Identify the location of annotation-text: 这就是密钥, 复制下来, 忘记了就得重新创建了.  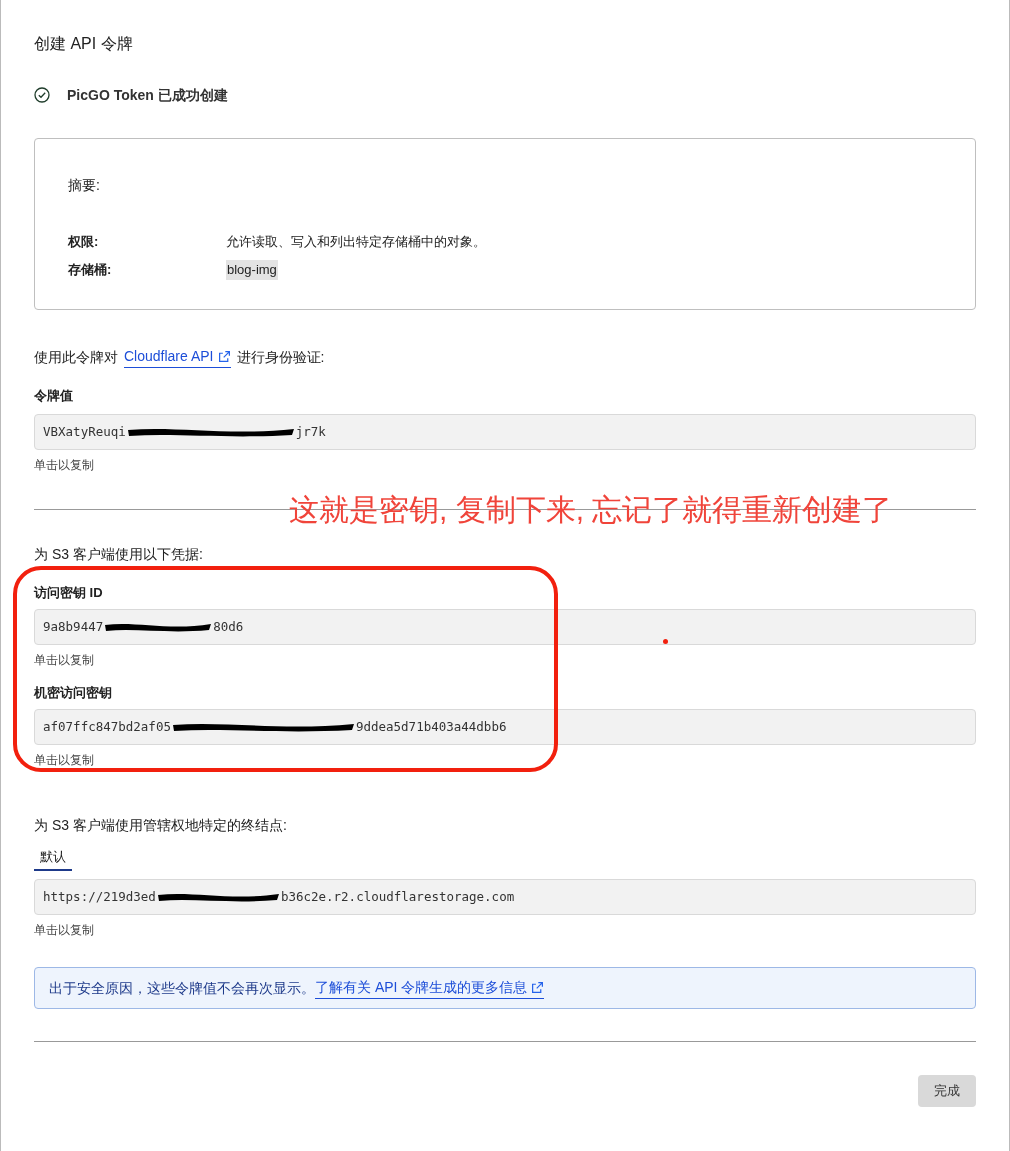
(591, 510).